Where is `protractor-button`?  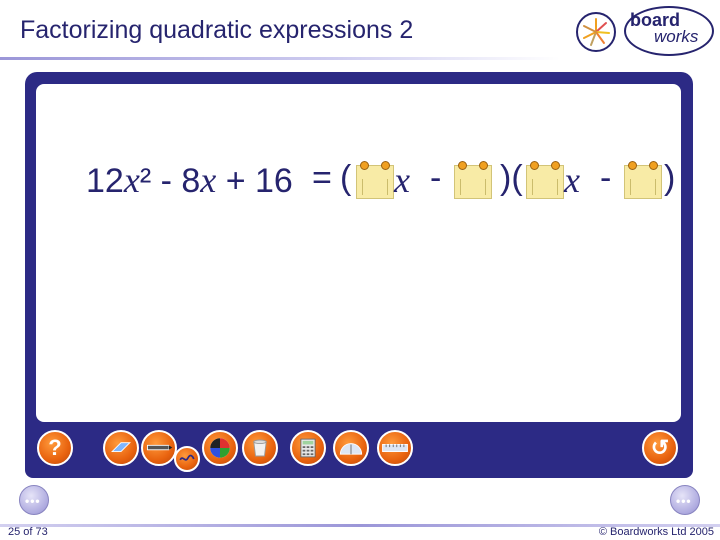 protractor-button is located at coordinates (351, 448).